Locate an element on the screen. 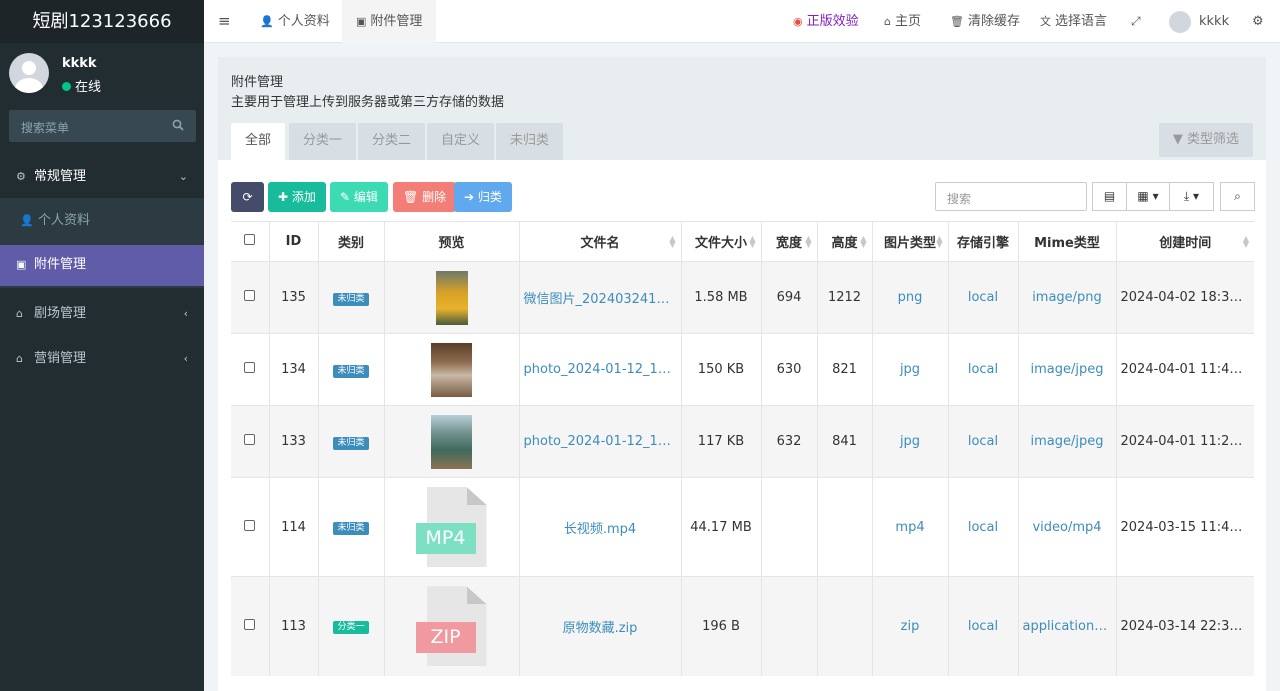  clear-cache-link: 🗑 清除缓存 is located at coordinates (985, 21).